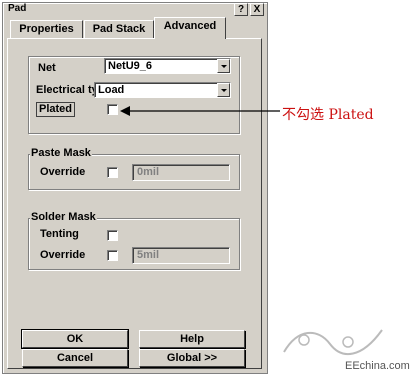  I want to click on help-button: Help, so click(192, 339).